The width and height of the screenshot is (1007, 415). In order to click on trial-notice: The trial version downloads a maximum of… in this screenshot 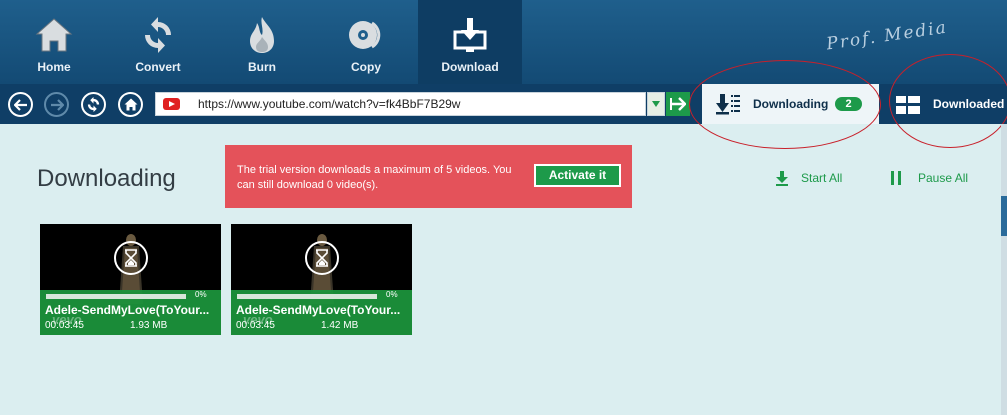, I will do `click(428, 176)`.